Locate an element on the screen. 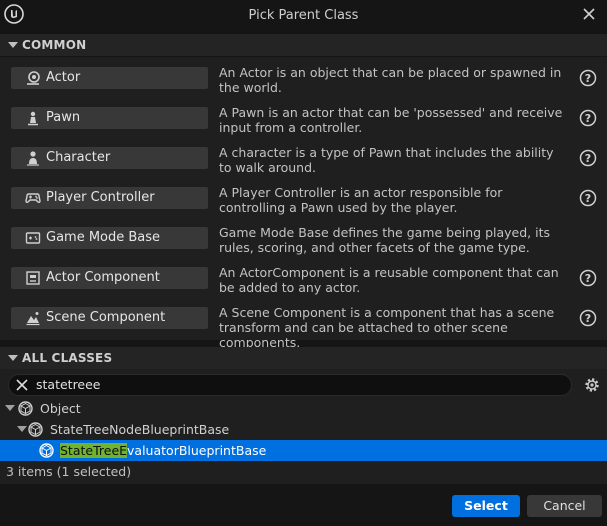 The width and height of the screenshot is (607, 526). game-mode-base-class-button: Game Mode Base is located at coordinates (109, 238).